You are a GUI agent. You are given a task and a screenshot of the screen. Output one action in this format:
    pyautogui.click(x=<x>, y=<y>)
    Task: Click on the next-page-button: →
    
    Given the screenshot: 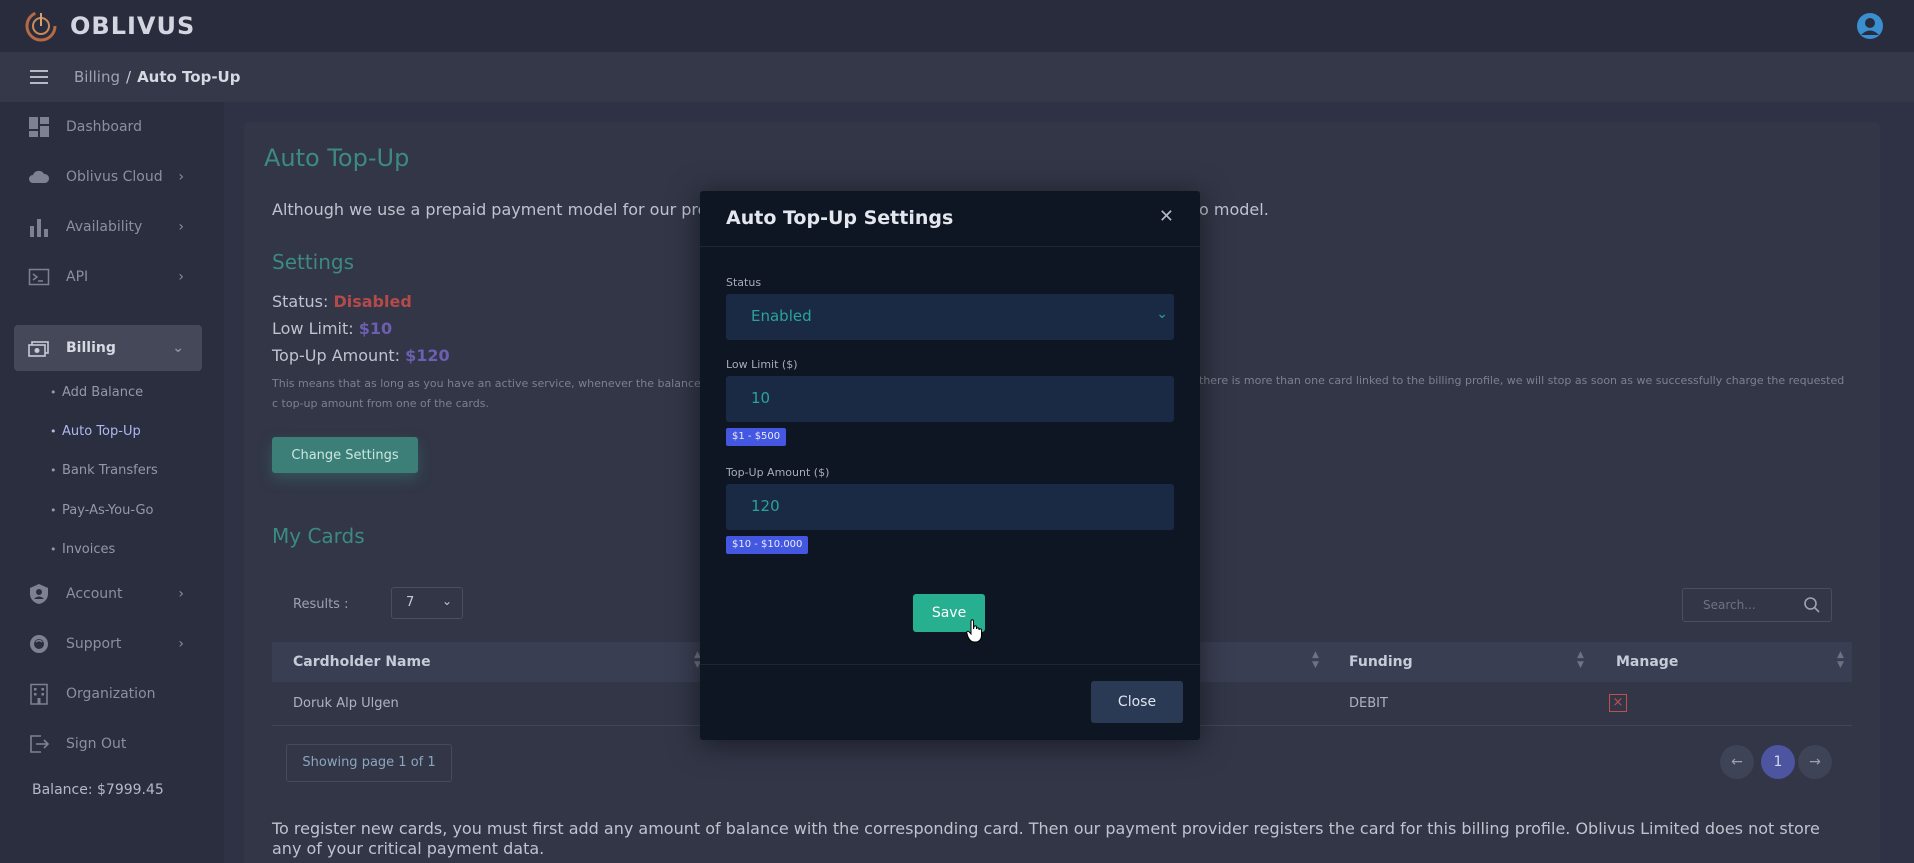 What is the action you would take?
    pyautogui.click(x=1815, y=762)
    